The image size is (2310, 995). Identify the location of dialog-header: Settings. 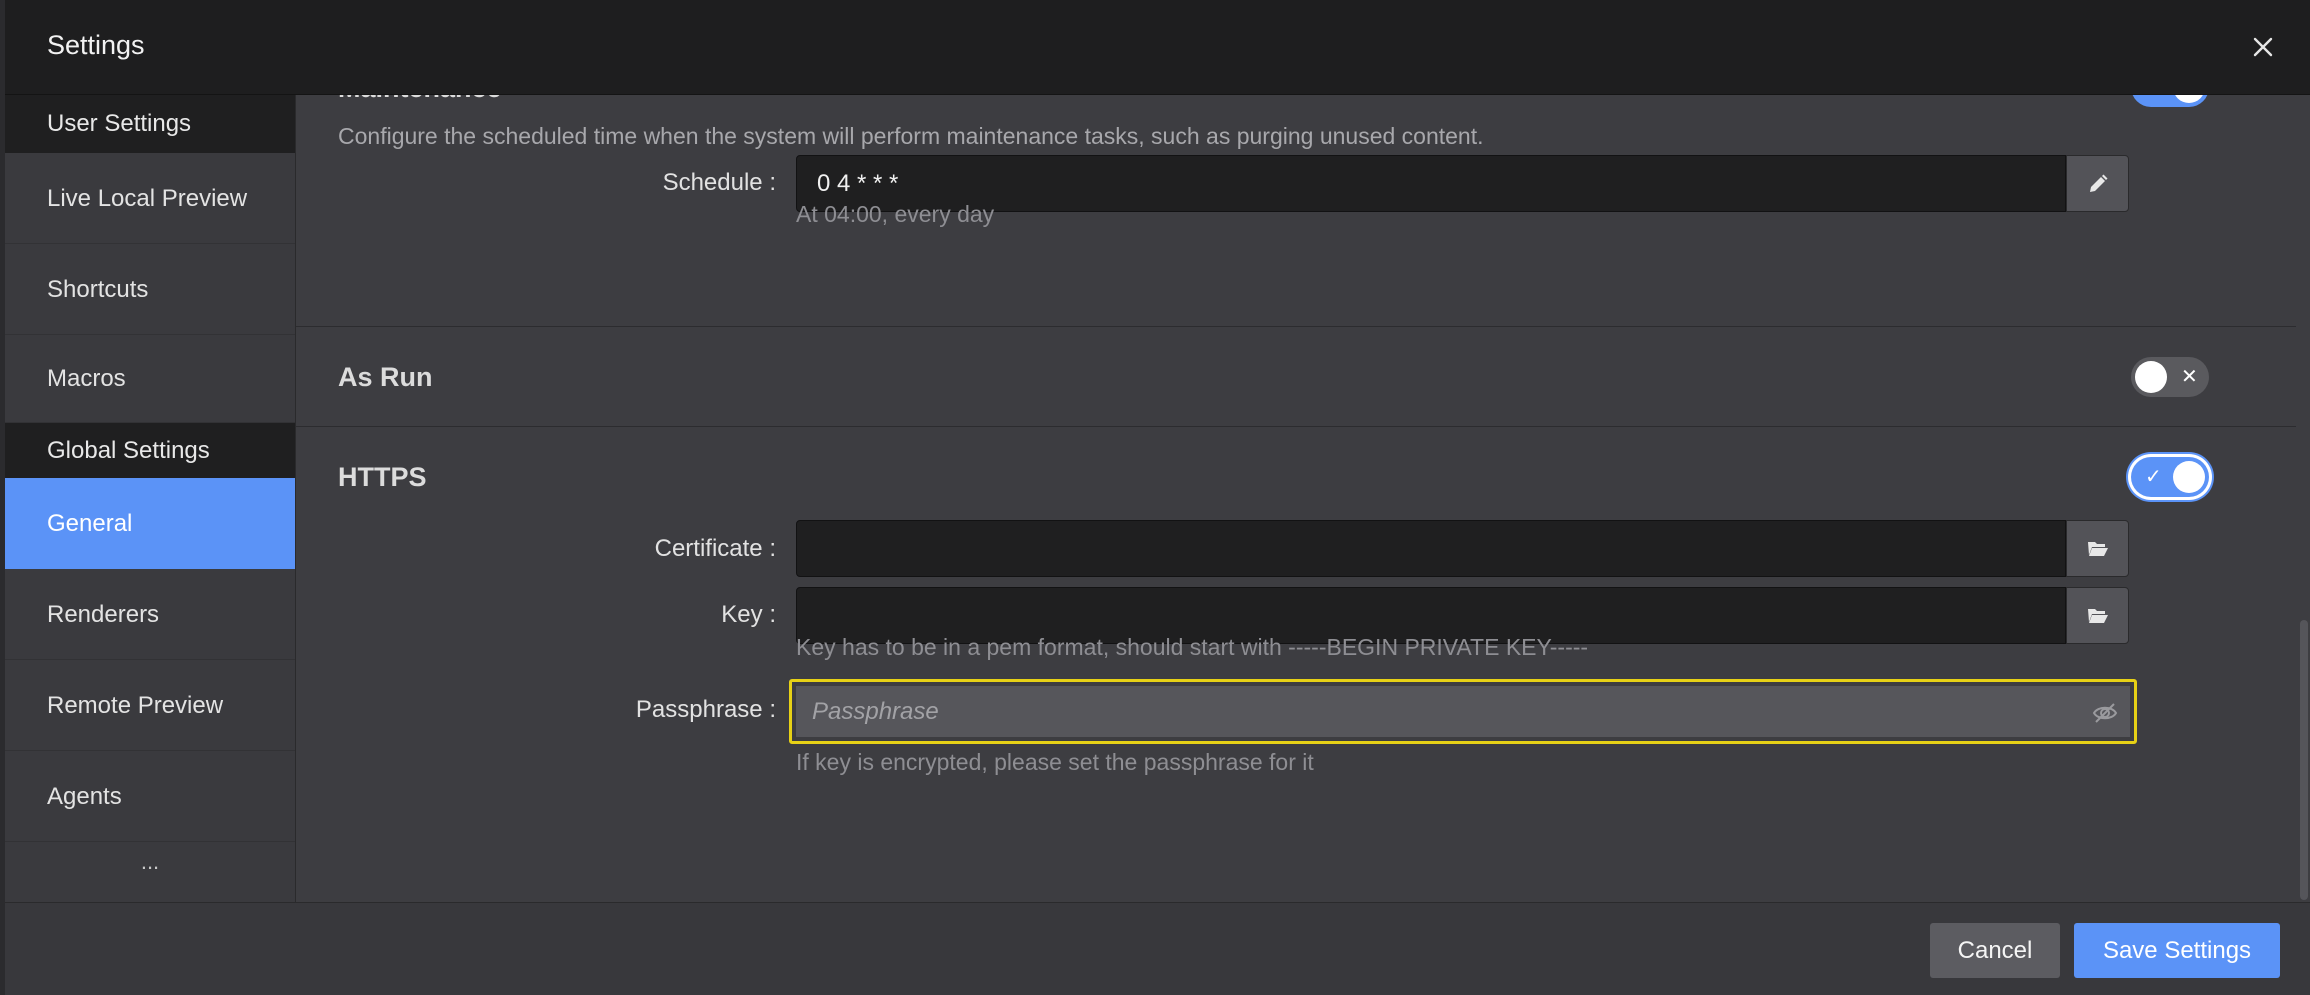
(1157, 47).